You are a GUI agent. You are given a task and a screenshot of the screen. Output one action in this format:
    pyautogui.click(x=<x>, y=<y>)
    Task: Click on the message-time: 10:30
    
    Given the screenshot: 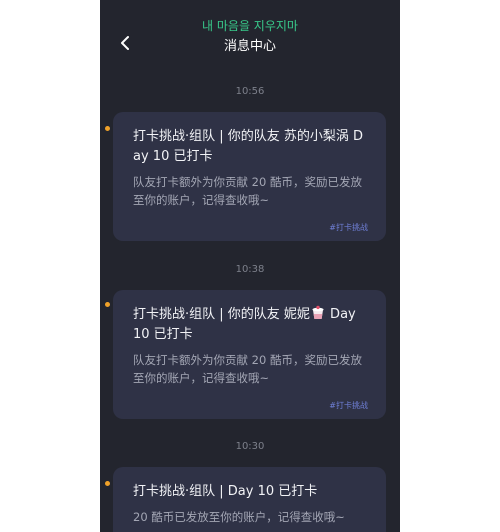 What is the action you would take?
    pyautogui.click(x=250, y=446)
    